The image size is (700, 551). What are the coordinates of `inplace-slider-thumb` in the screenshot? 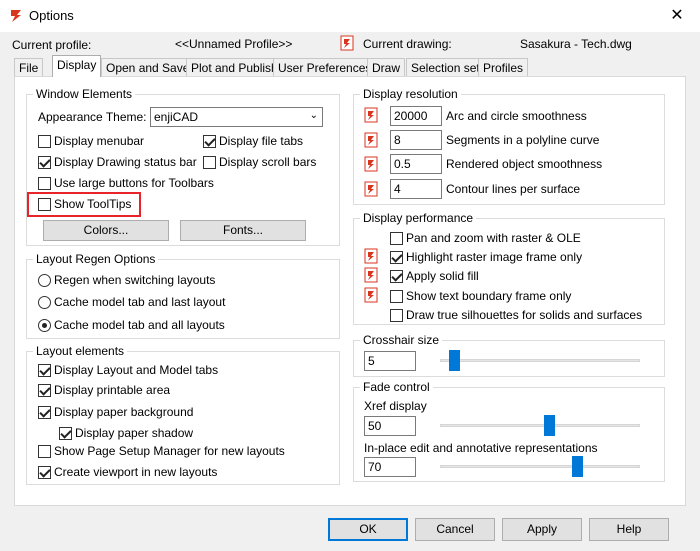 It's located at (578, 466).